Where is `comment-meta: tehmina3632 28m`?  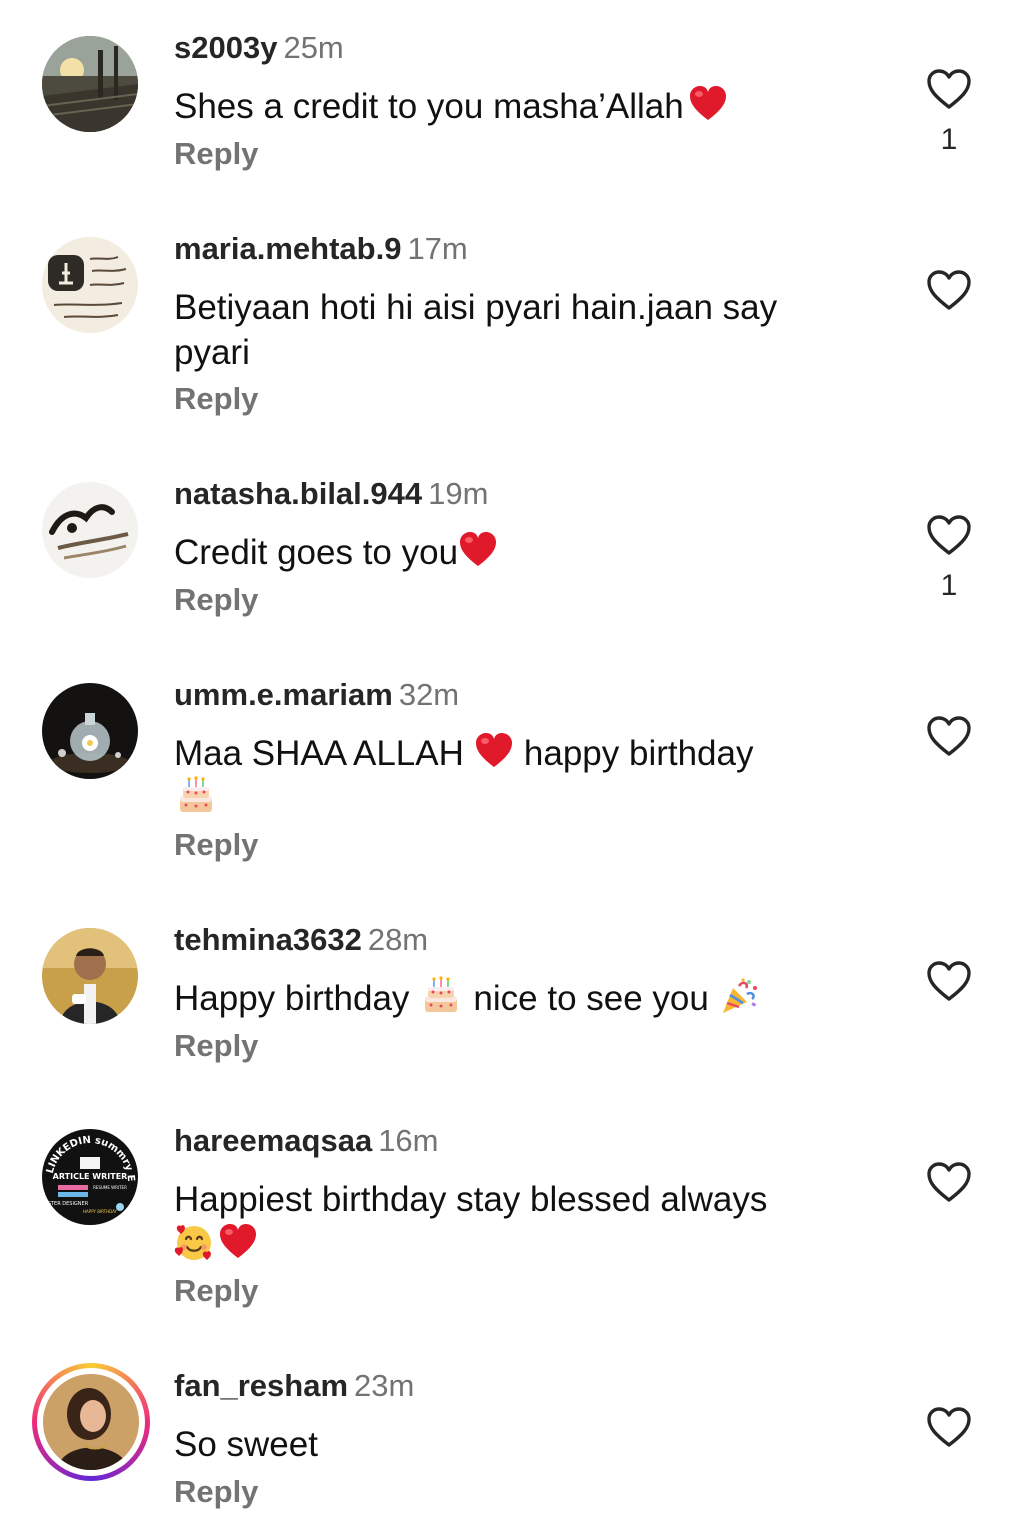
comment-meta: tehmina3632 28m is located at coordinates (301, 940).